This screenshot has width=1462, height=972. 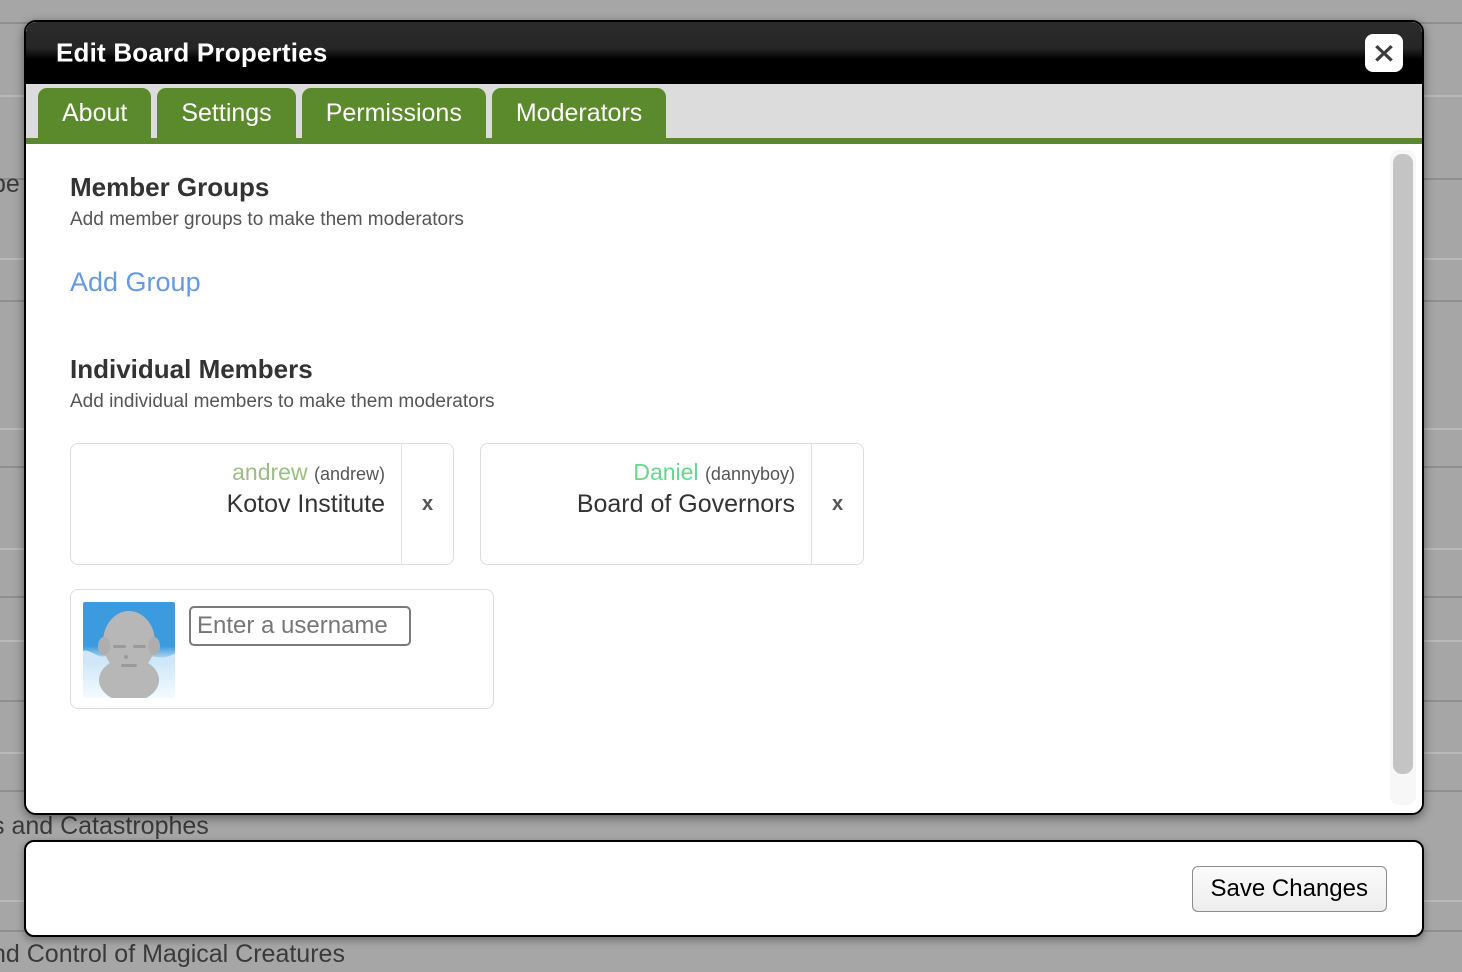 I want to click on member-info: andrew (andrew) Kotov Institute, so click(x=236, y=504).